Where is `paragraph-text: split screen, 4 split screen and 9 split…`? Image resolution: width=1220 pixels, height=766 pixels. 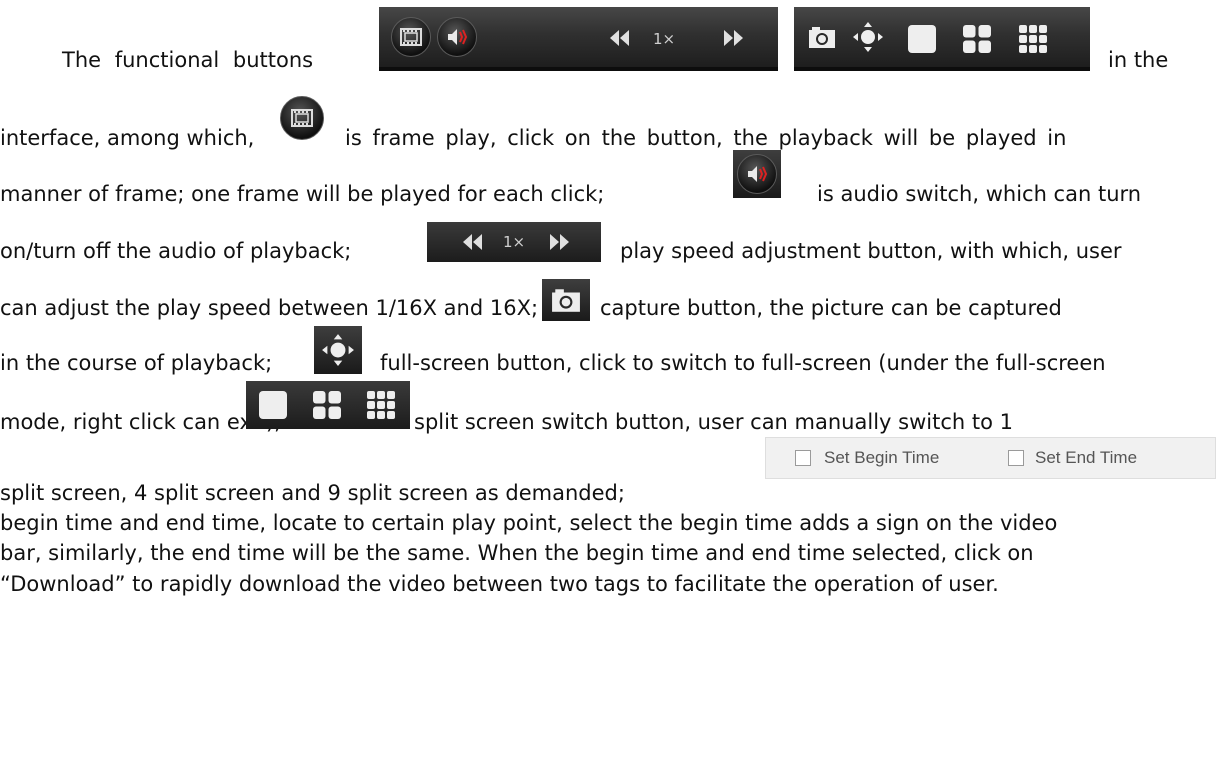
paragraph-text: split screen, 4 split screen and 9 split… is located at coordinates (312, 493).